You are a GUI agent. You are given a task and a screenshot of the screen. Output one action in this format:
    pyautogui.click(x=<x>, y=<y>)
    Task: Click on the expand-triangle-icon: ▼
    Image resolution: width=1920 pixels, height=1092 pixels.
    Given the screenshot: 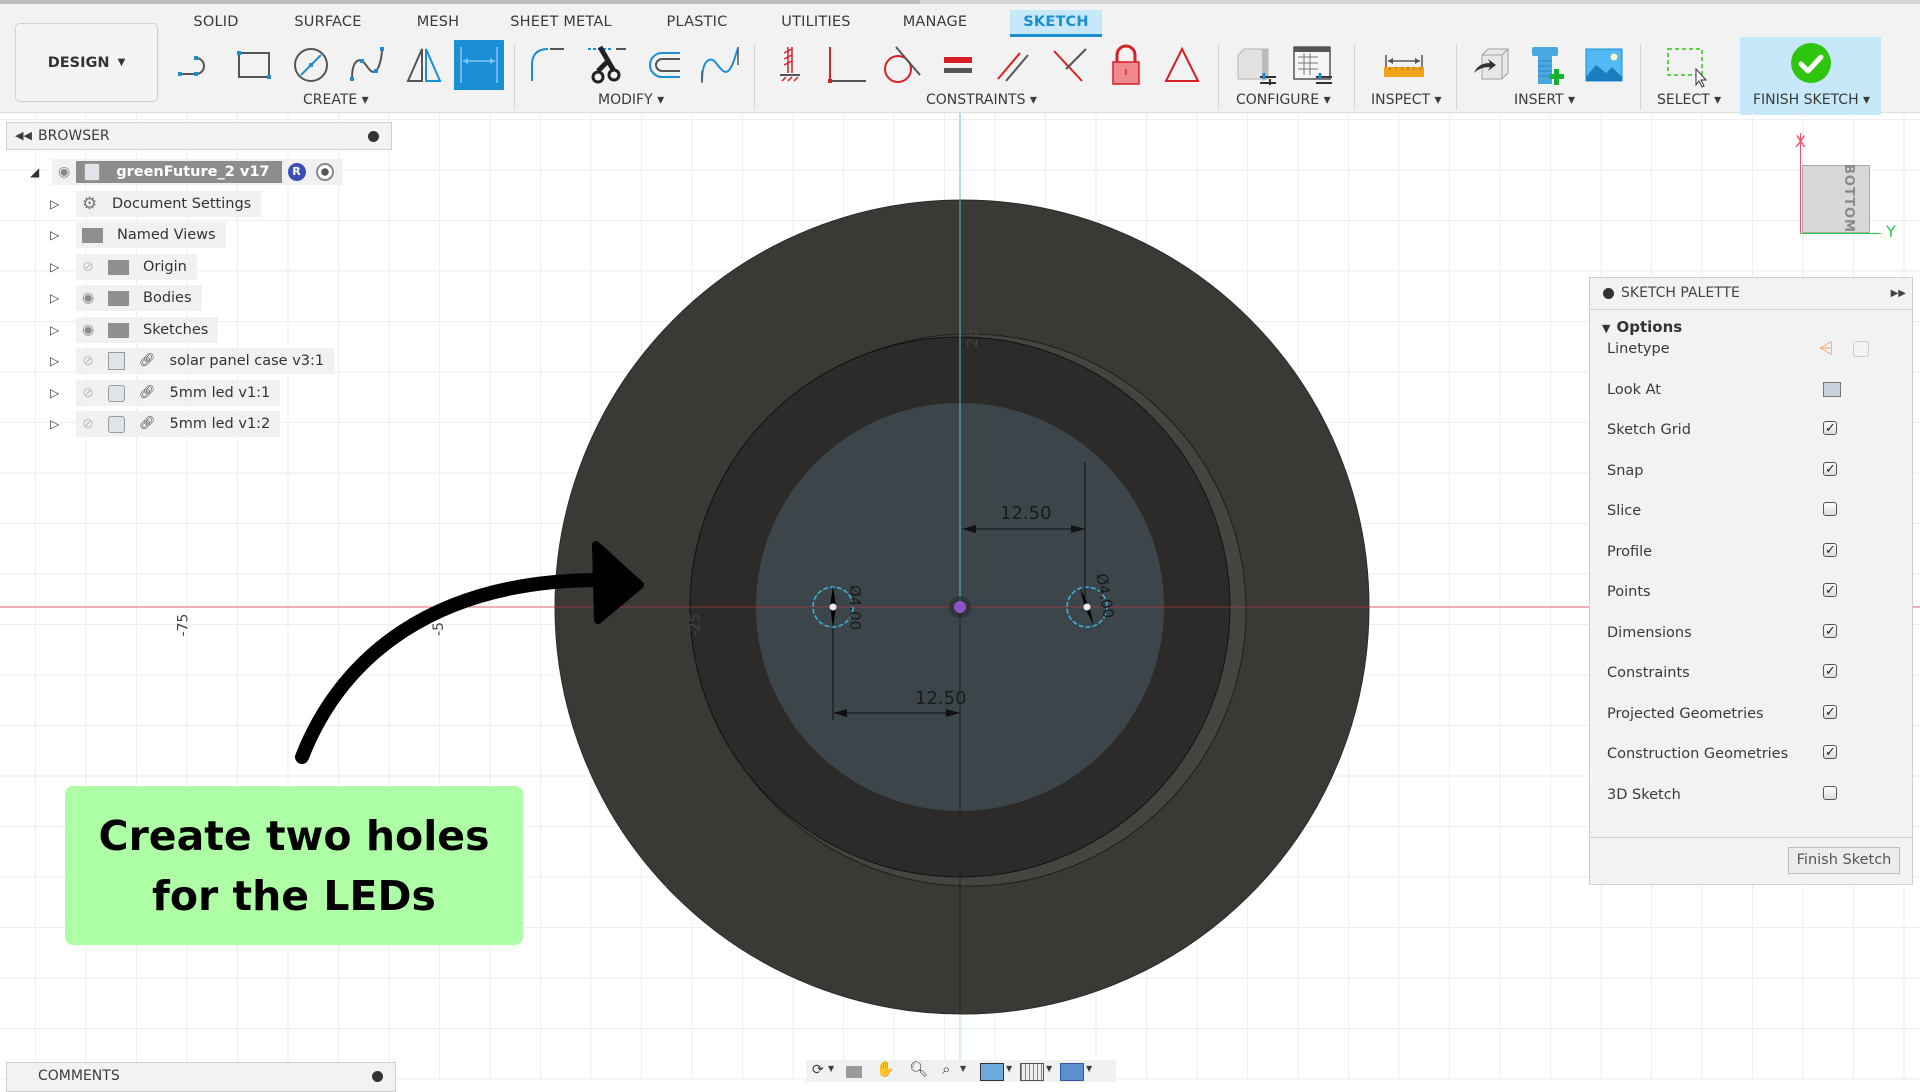 What is the action you would take?
    pyautogui.click(x=1606, y=328)
    